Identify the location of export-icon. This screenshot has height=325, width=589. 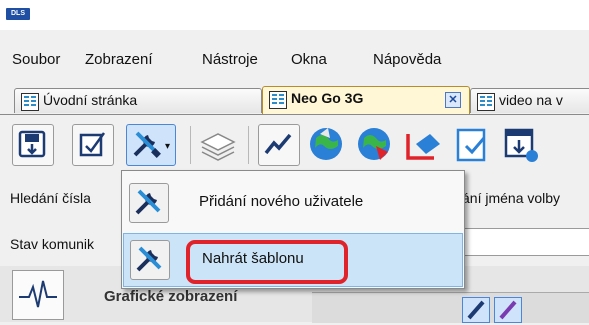
(423, 147).